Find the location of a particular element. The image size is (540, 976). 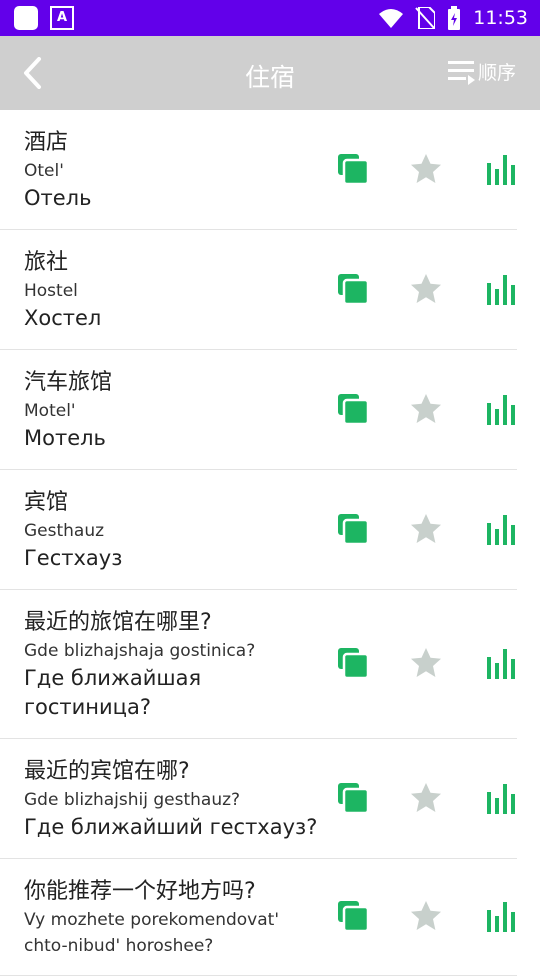

chinese-text: 最近的宾馆在哪? is located at coordinates (107, 771).